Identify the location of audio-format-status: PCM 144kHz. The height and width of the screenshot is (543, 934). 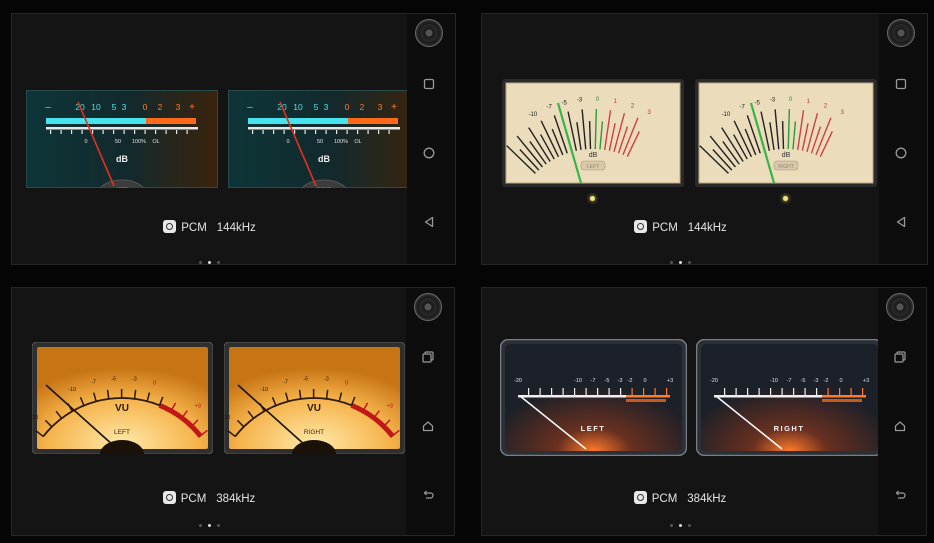
(209, 228).